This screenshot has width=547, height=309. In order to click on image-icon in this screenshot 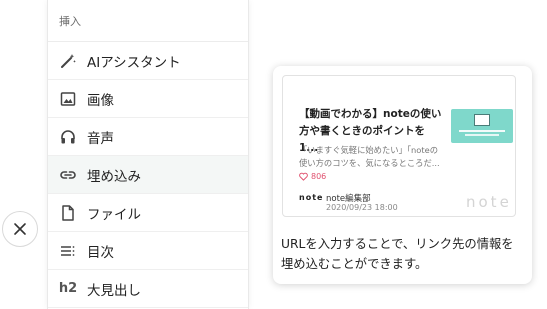, I will do `click(68, 99)`.